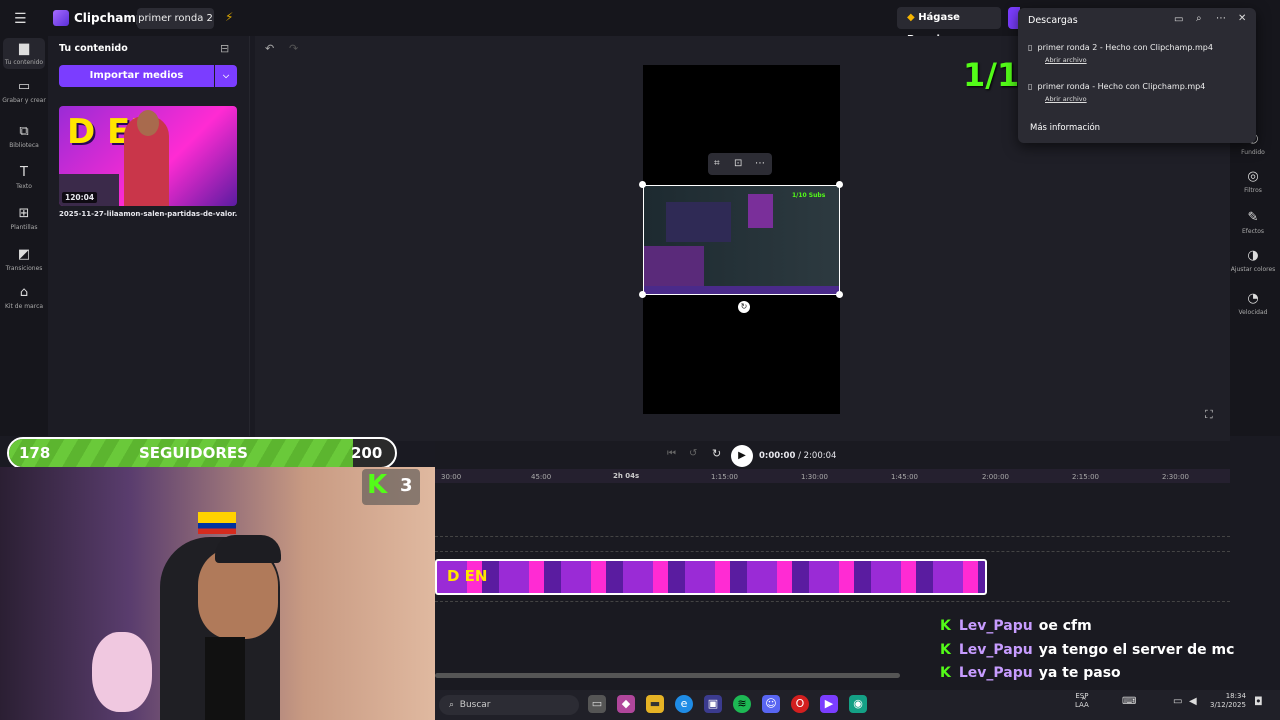 The width and height of the screenshot is (1280, 720). What do you see at coordinates (667, 675) in the screenshot?
I see `timeline-scrollbar` at bounding box center [667, 675].